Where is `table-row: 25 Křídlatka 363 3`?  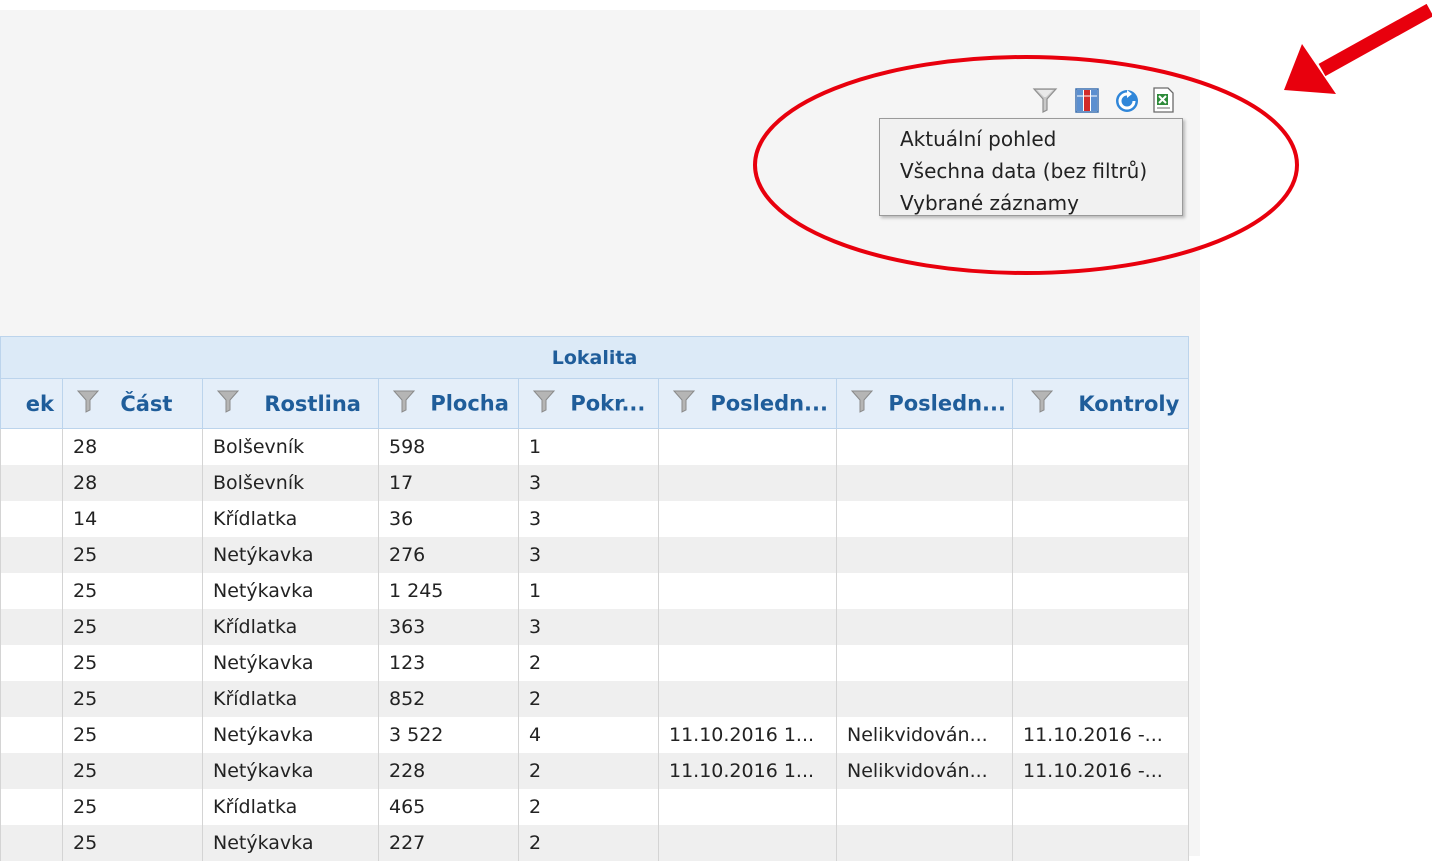 table-row: 25 Křídlatka 363 3 is located at coordinates (595, 626).